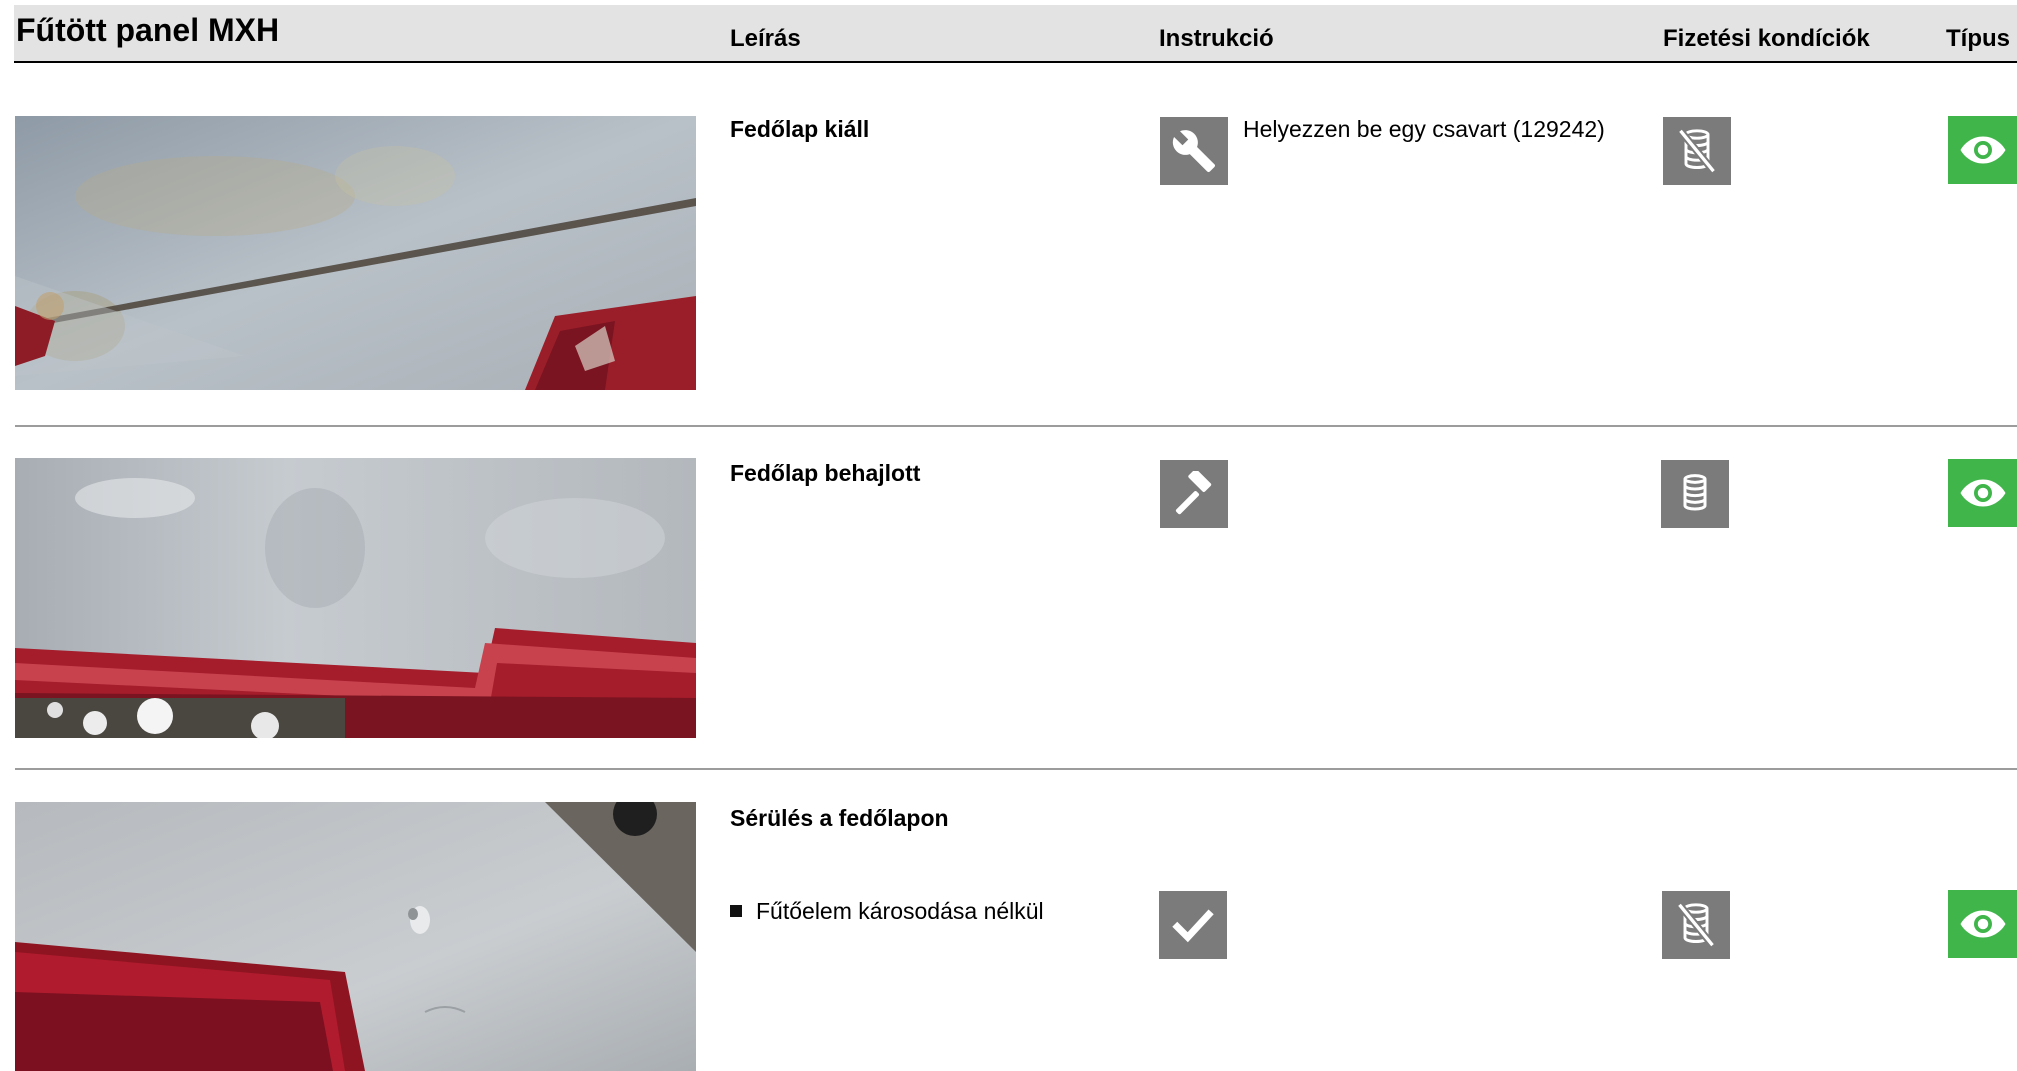  I want to click on instruction-text: Helyezzen be egy csavart (129242), so click(1424, 129).